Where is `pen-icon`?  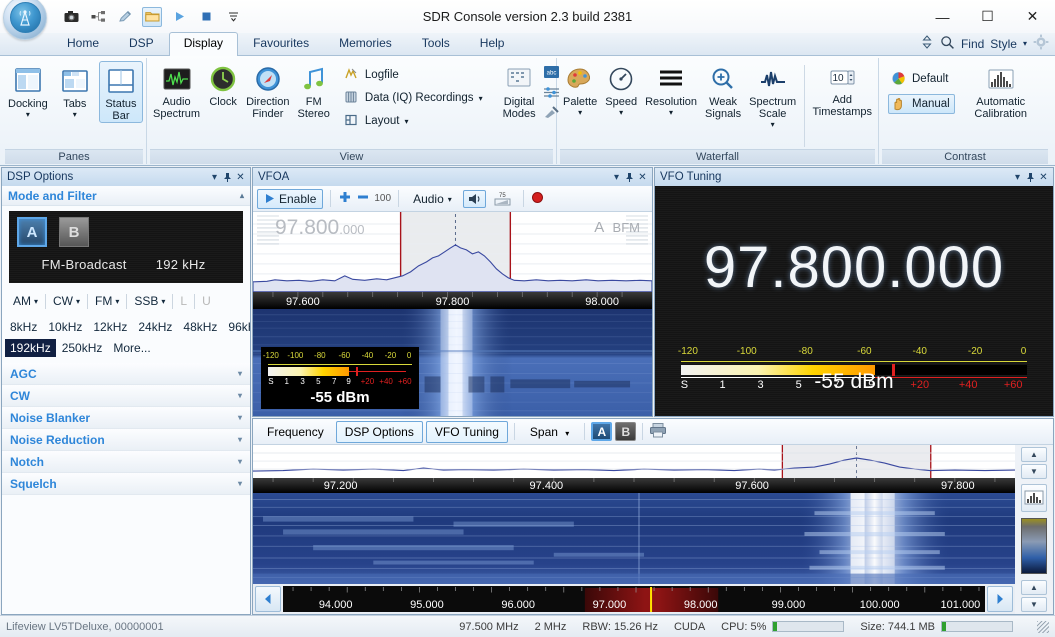
pen-icon is located at coordinates (125, 17).